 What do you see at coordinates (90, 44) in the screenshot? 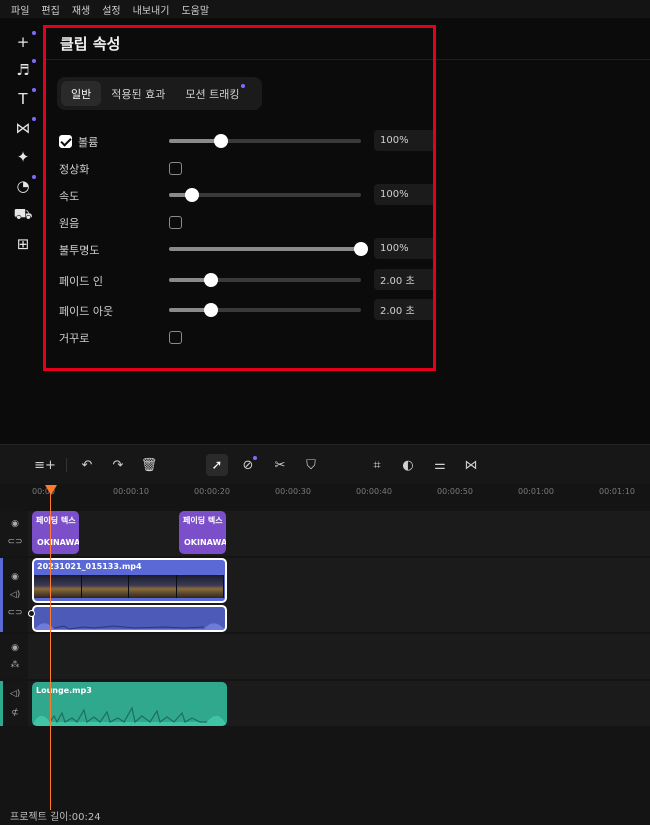
I see `panel-title: 클립 속성` at bounding box center [90, 44].